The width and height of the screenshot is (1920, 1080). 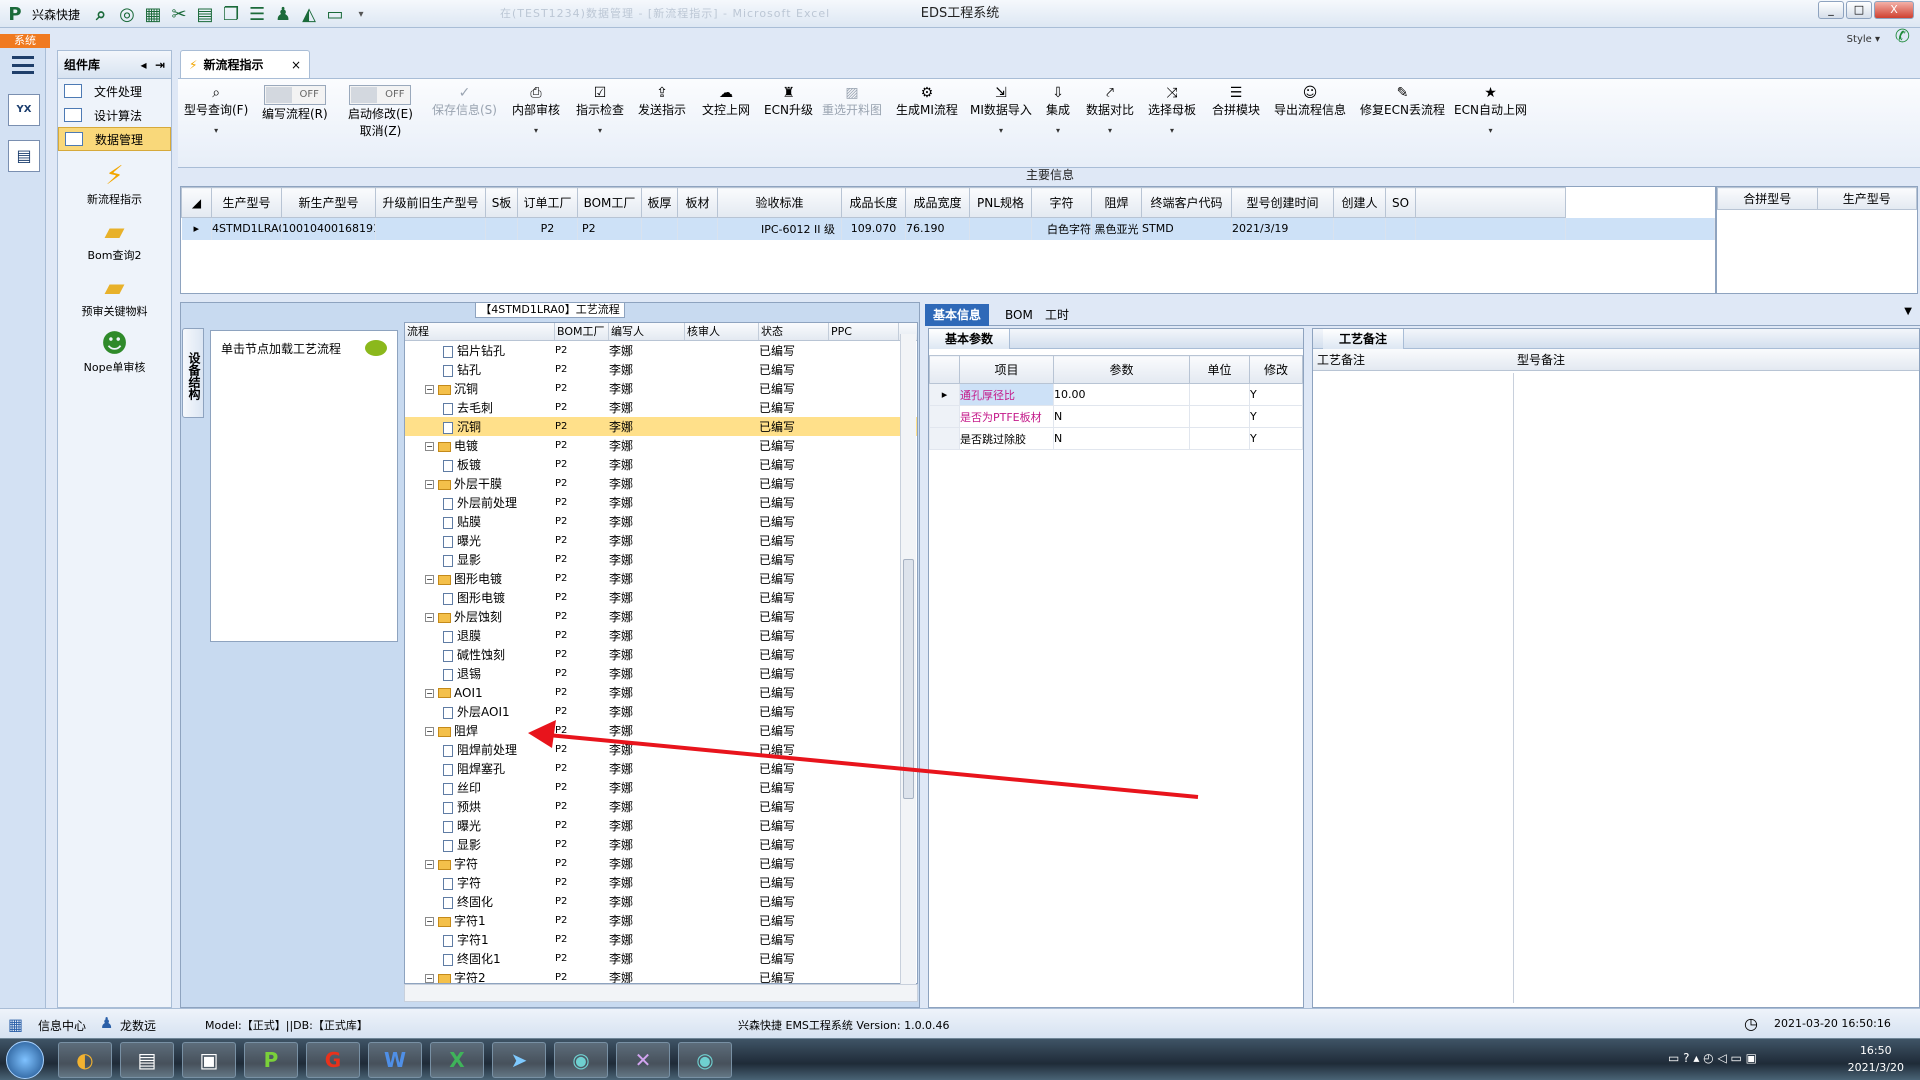 What do you see at coordinates (283, 14) in the screenshot?
I see `user-icon: ♟` at bounding box center [283, 14].